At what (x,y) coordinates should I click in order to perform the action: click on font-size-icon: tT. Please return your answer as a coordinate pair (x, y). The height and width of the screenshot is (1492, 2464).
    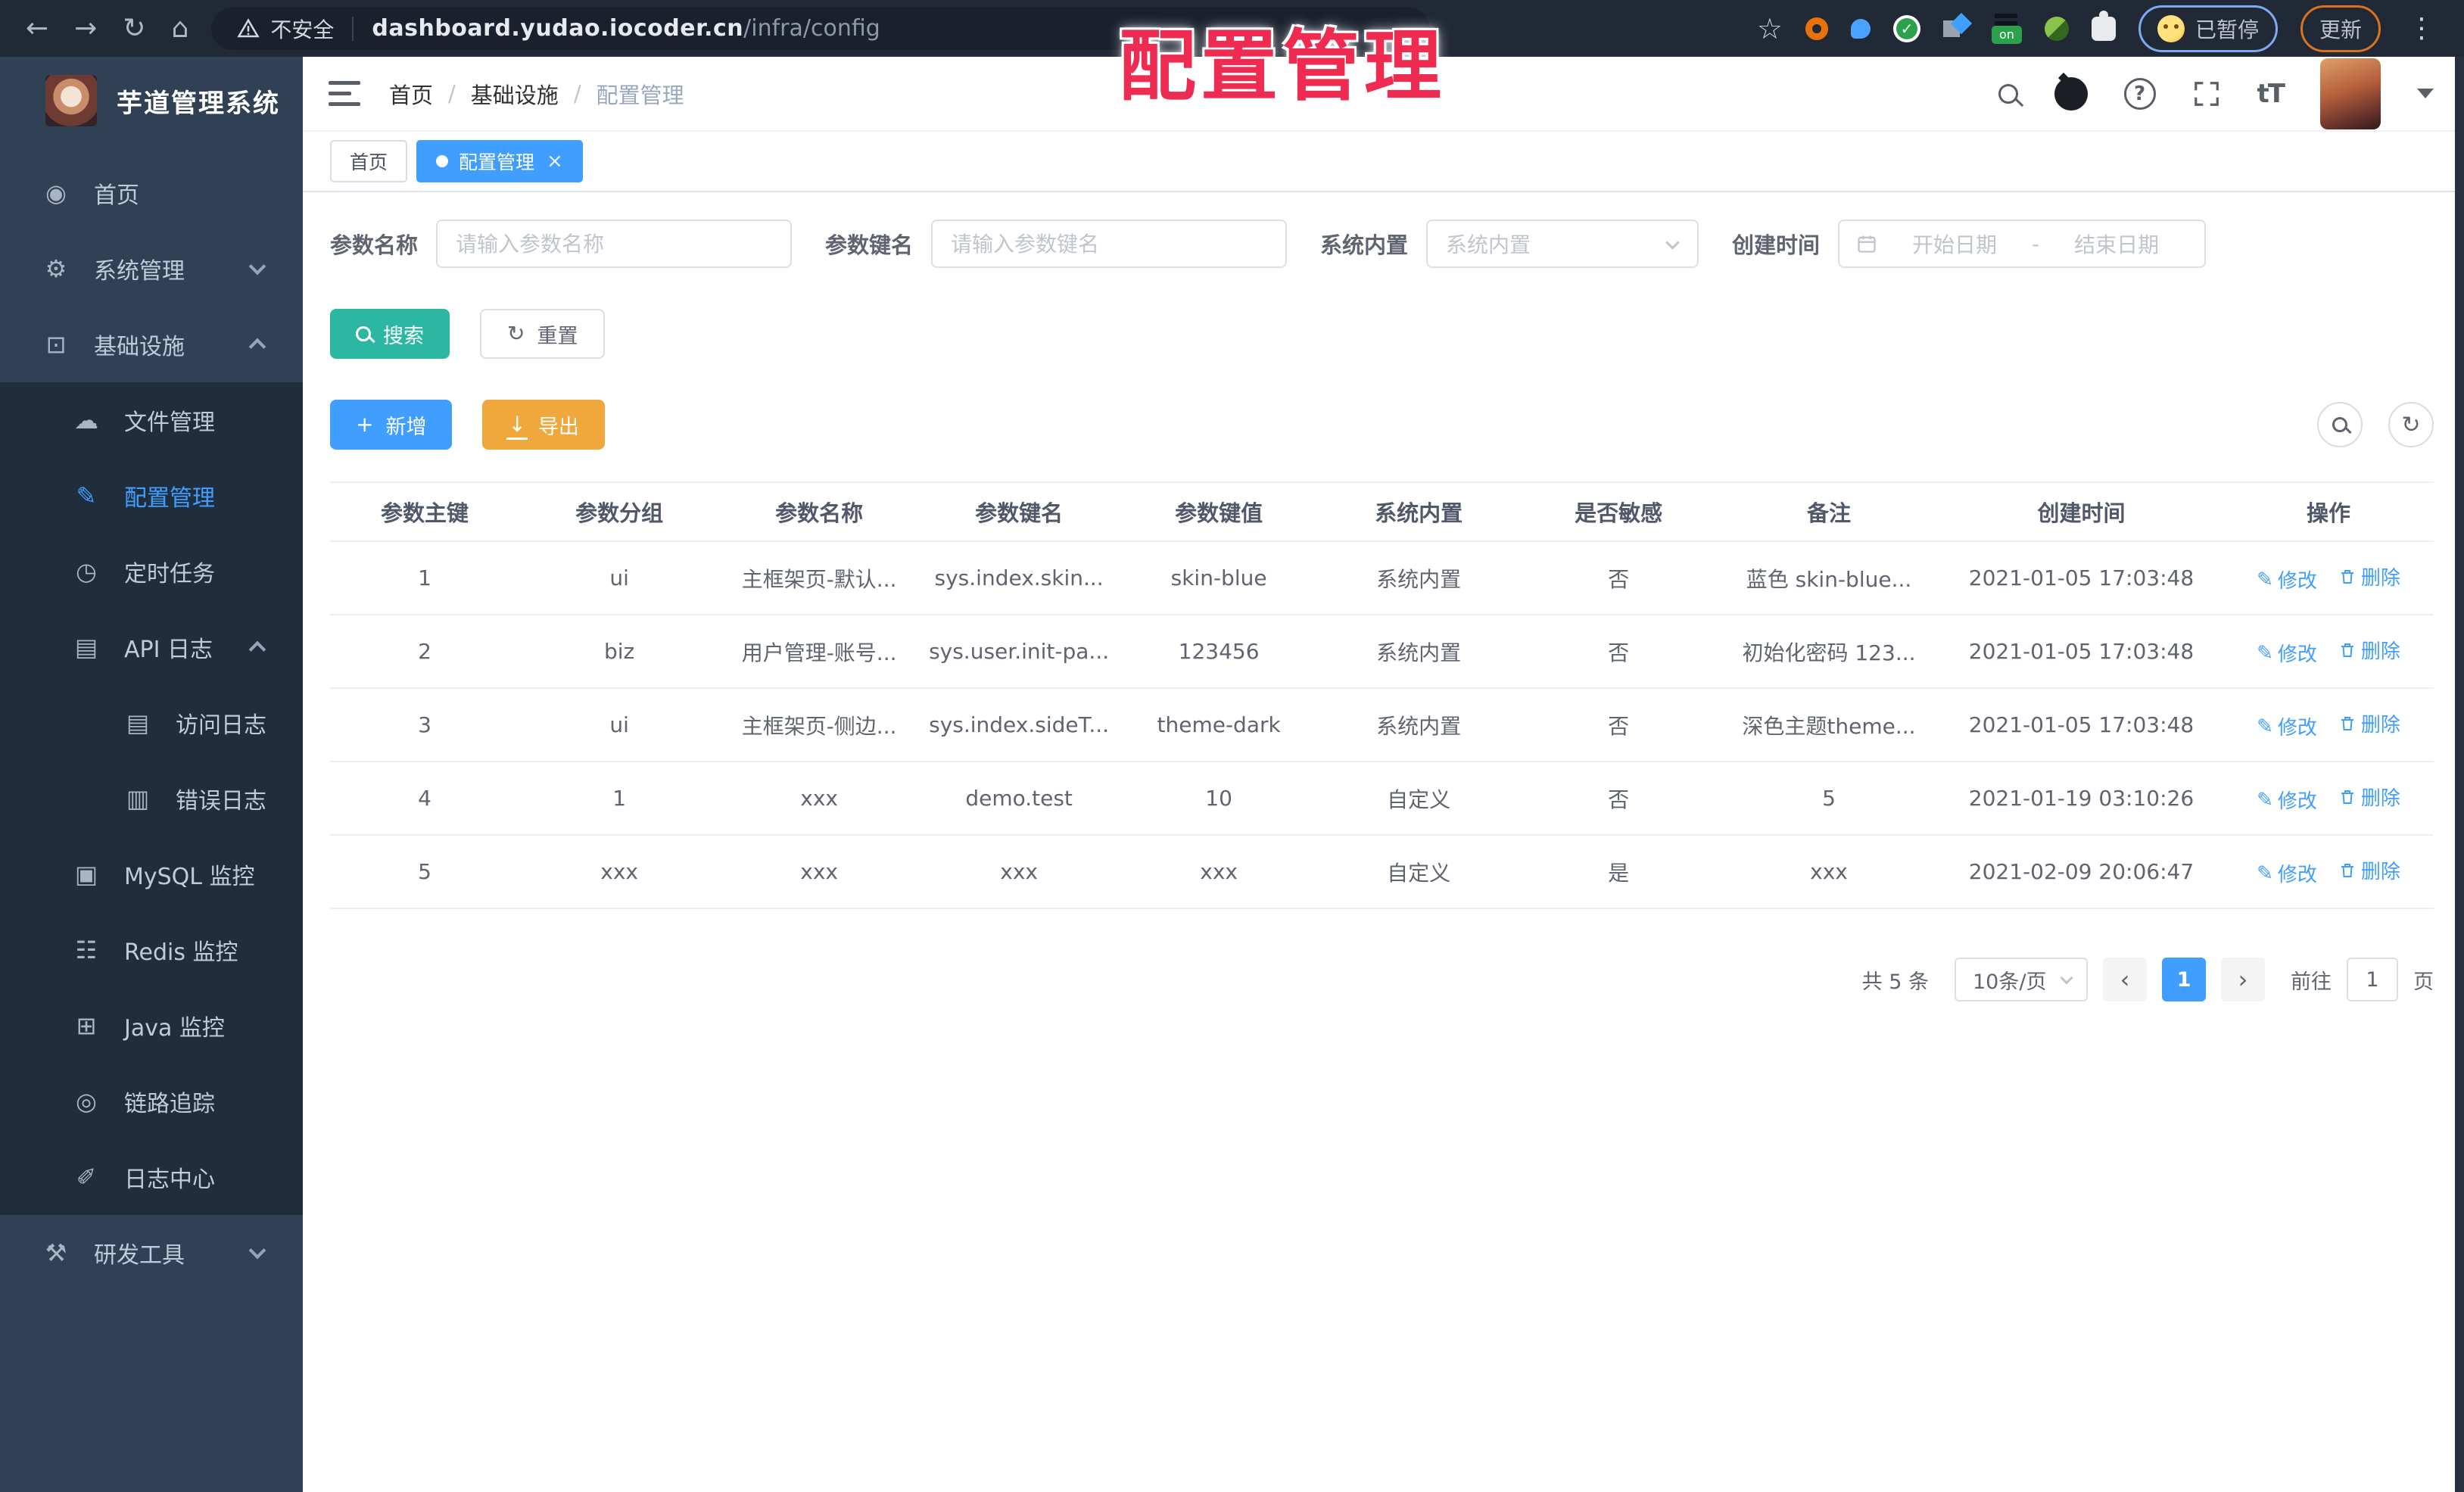
    Looking at the image, I should click on (2271, 94).